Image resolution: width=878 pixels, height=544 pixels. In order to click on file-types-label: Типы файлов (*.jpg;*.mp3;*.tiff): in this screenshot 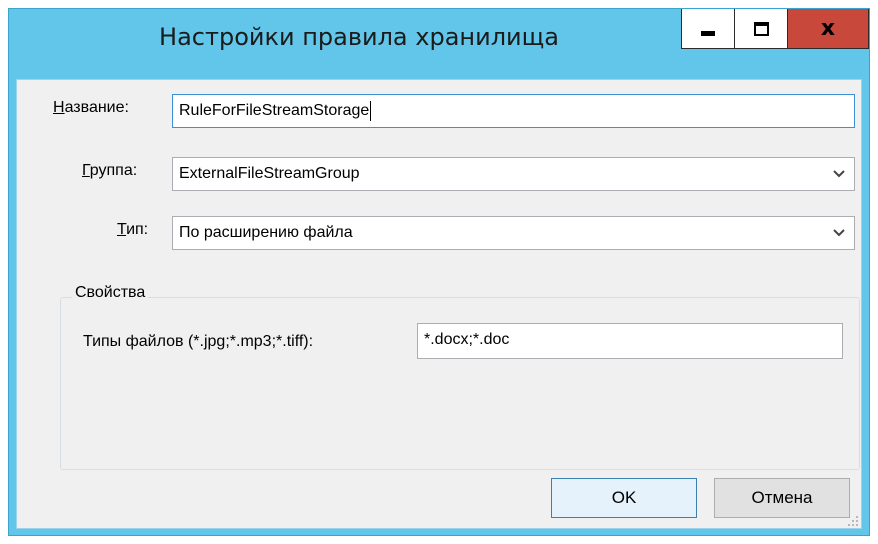, I will do `click(198, 341)`.